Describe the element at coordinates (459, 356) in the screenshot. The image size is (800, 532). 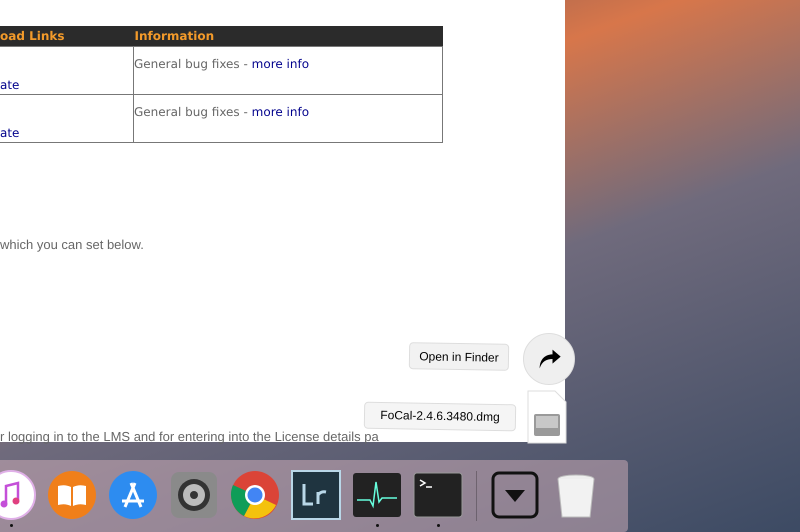
I see `open-in-finder-button: Open in Finder` at that location.